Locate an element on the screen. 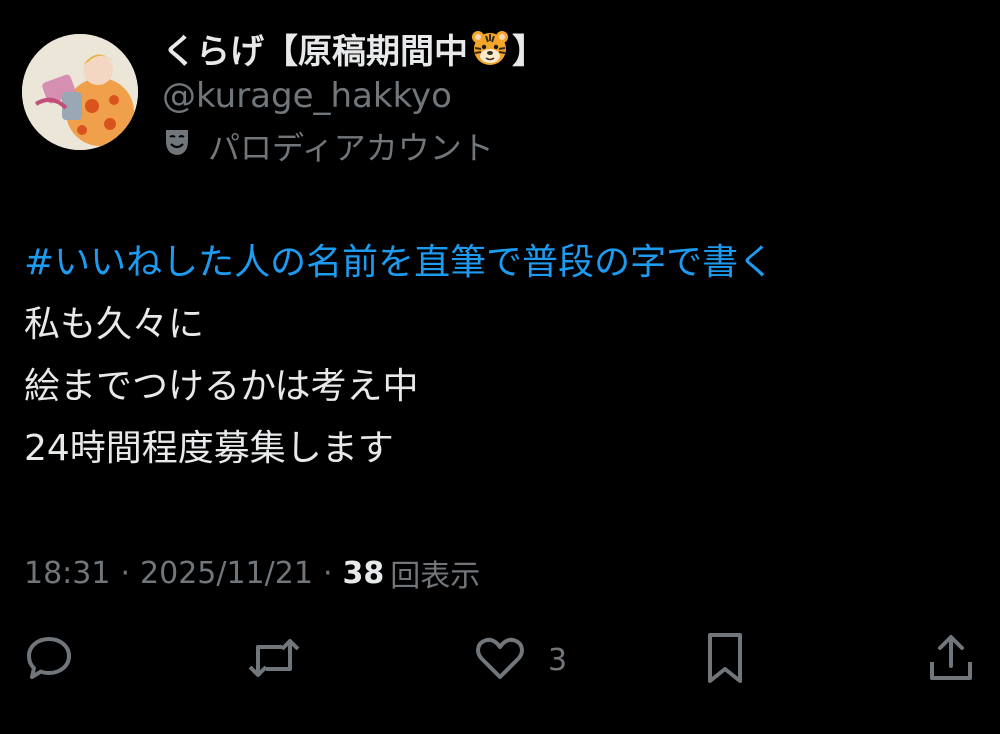 The image size is (1000, 734). action-bar: 3 is located at coordinates (500, 660).